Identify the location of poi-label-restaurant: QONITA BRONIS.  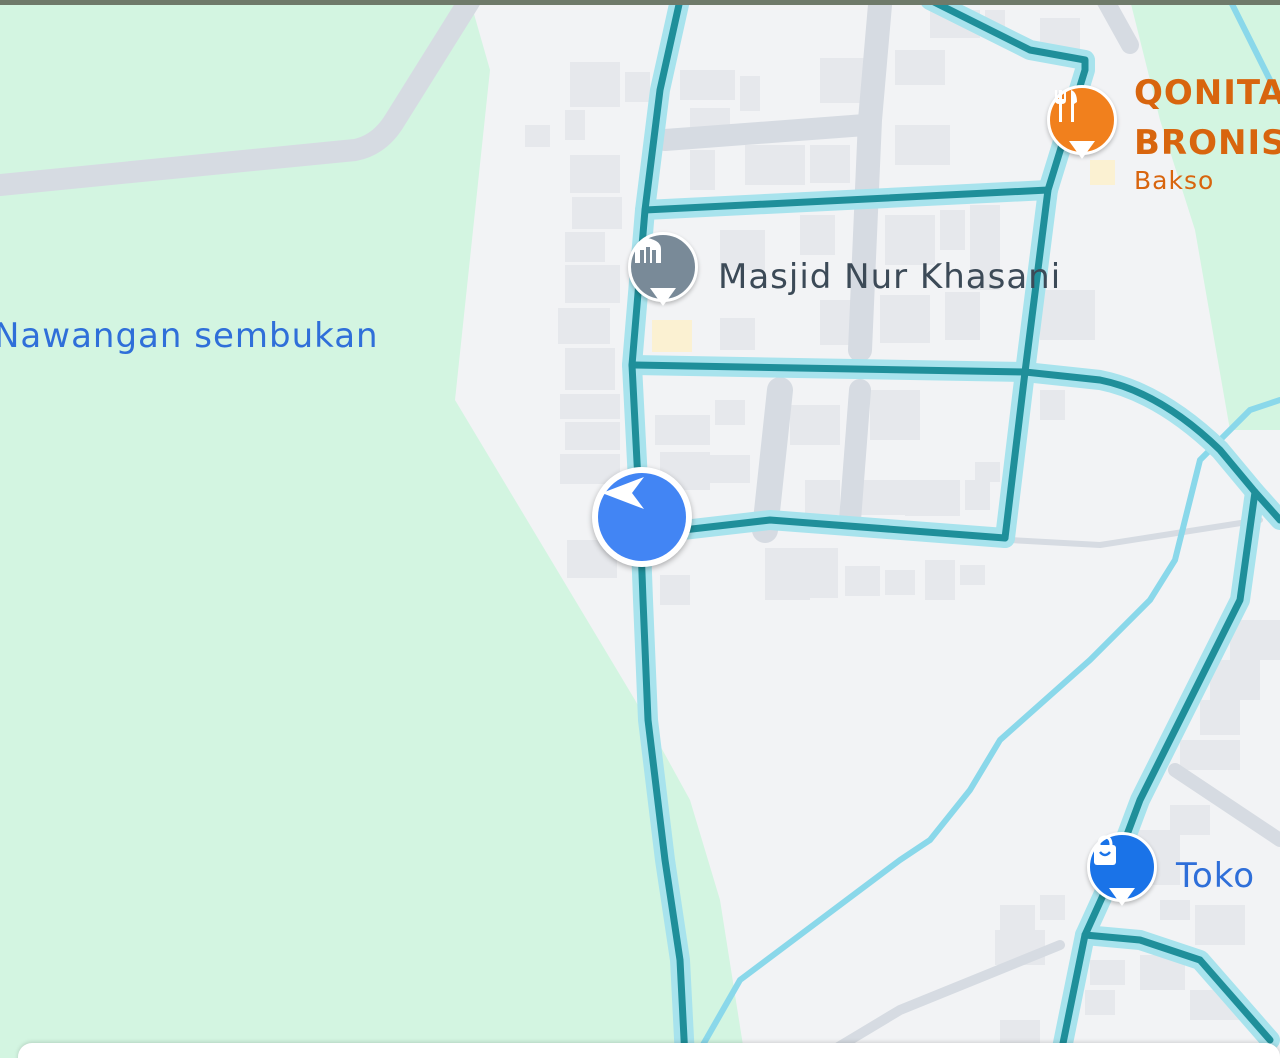
(1207, 118).